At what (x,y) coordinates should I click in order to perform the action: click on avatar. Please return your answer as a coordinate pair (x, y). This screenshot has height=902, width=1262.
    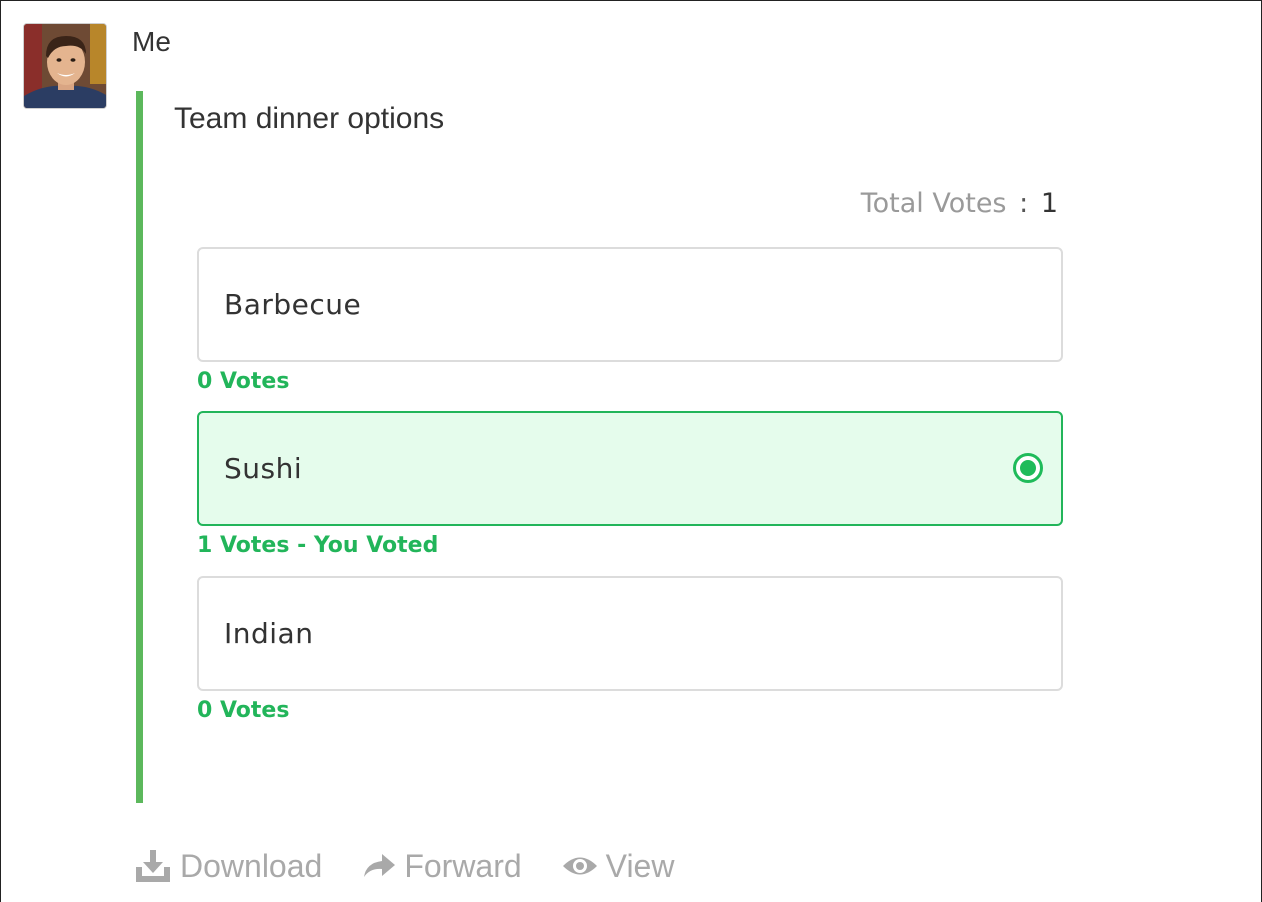
    Looking at the image, I should click on (65, 66).